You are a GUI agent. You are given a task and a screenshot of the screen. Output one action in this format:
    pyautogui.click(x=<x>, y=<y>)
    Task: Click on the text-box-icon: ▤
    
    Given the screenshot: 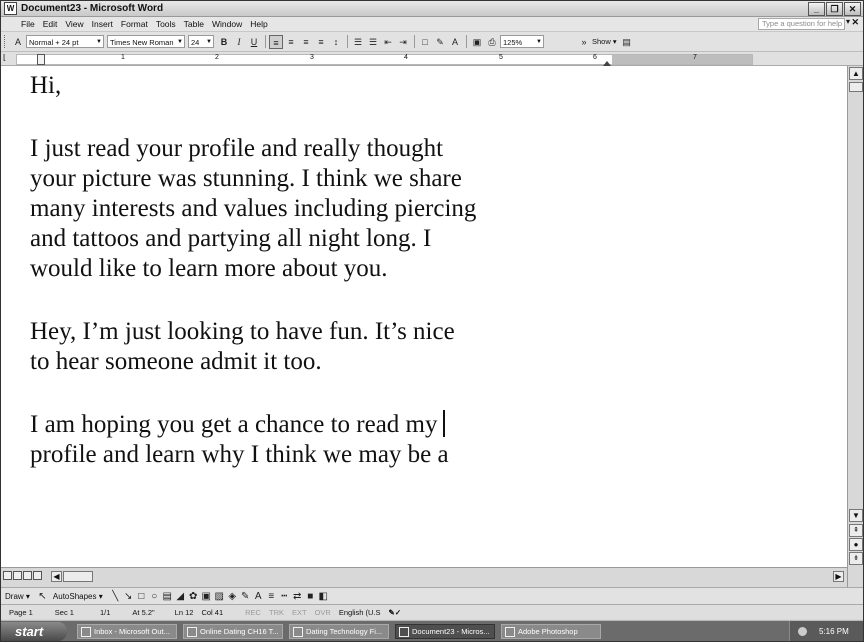 What is the action you would take?
    pyautogui.click(x=167, y=596)
    